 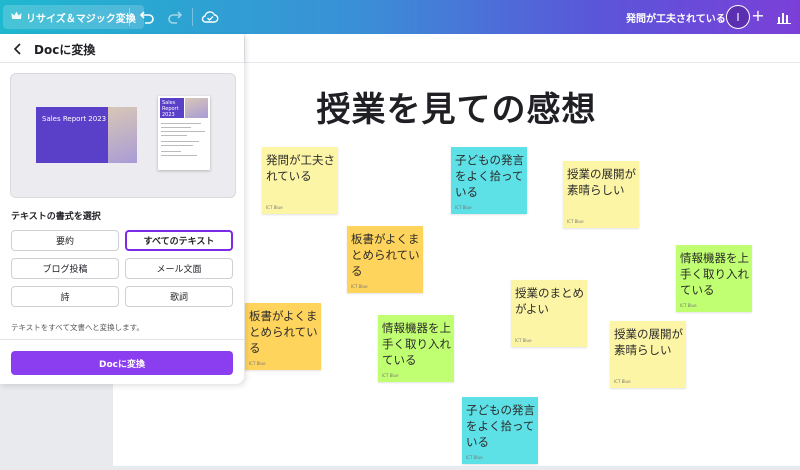 What do you see at coordinates (65, 240) in the screenshot?
I see `option-summary: 要約` at bounding box center [65, 240].